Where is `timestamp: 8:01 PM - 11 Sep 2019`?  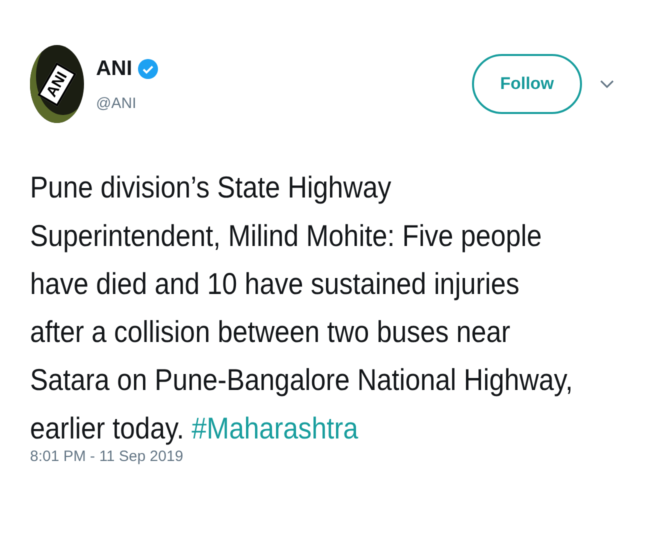
timestamp: 8:01 PM - 11 Sep 2019 is located at coordinates (107, 456).